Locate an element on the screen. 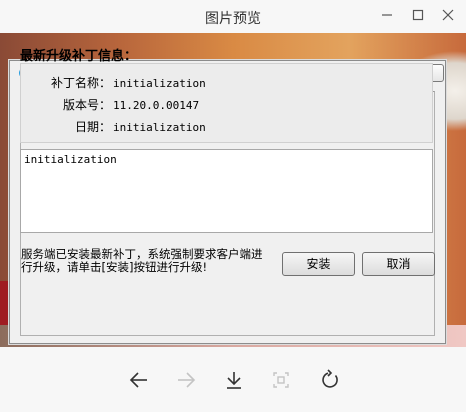 The height and width of the screenshot is (412, 466). patch-name-value: initialization is located at coordinates (159, 83).